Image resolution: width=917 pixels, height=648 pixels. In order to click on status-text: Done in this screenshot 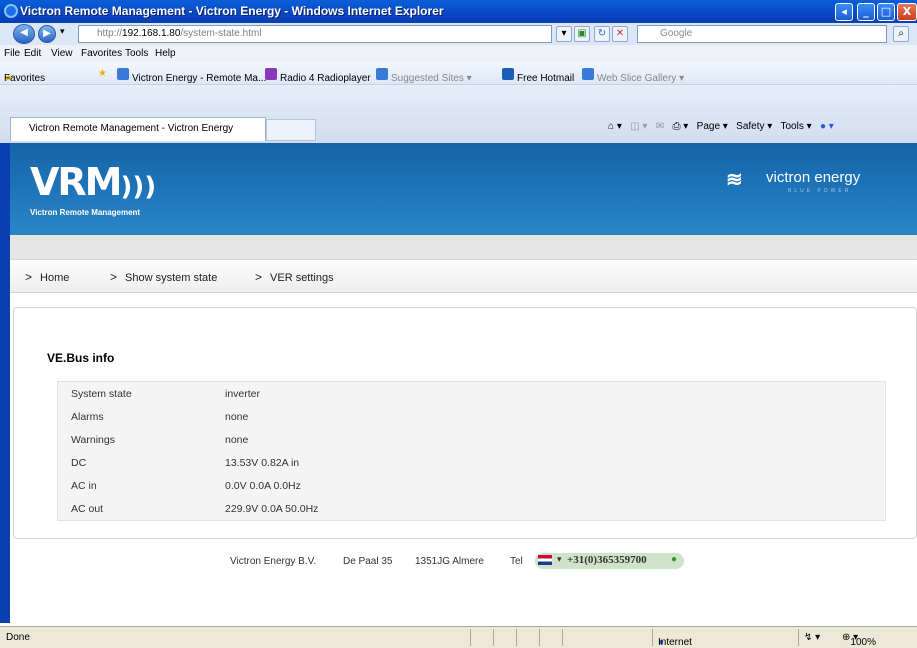, I will do `click(18, 637)`.